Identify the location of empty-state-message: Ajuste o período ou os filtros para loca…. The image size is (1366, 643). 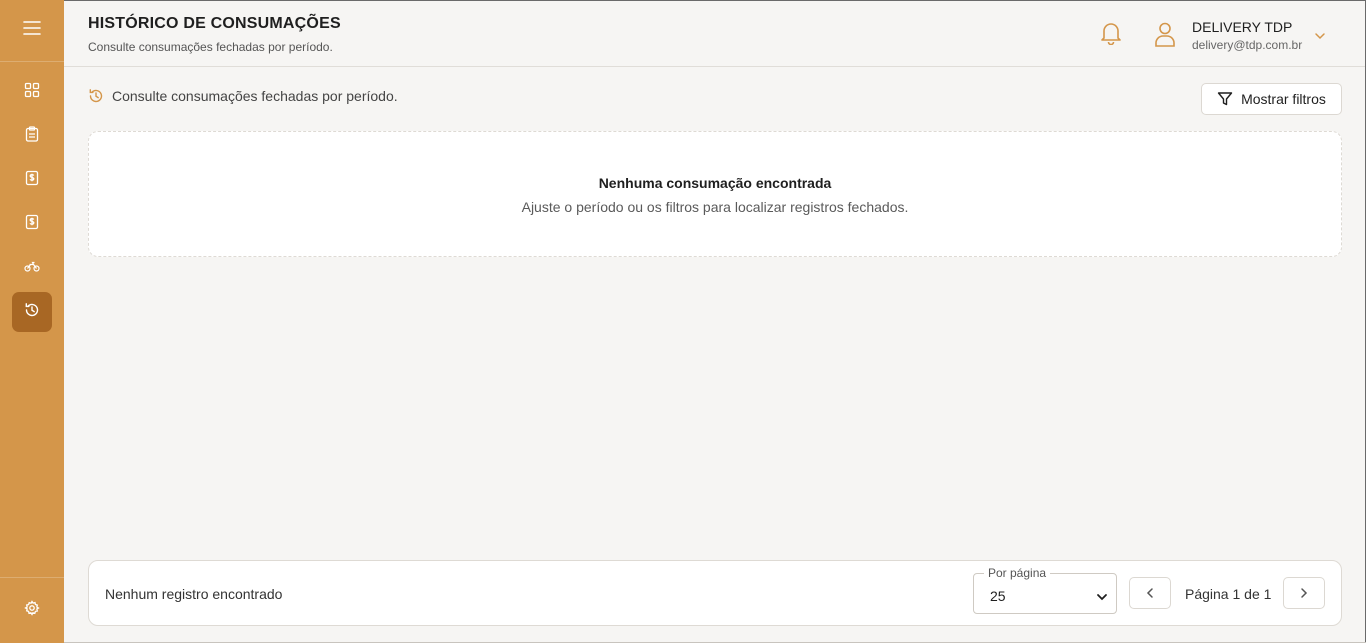
(715, 207).